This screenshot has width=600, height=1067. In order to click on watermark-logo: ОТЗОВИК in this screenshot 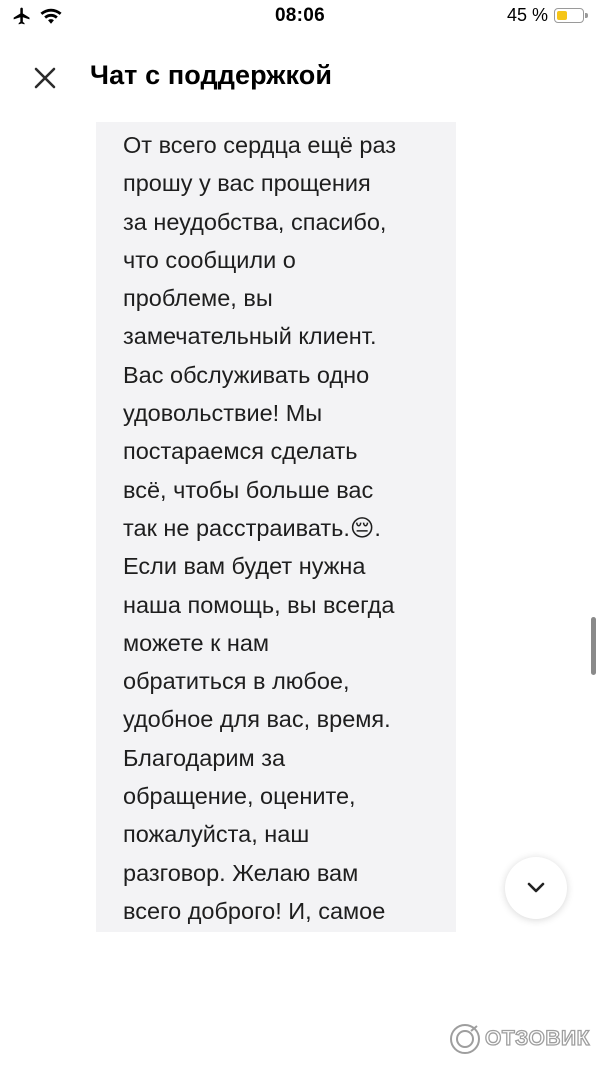, I will do `click(519, 1039)`.